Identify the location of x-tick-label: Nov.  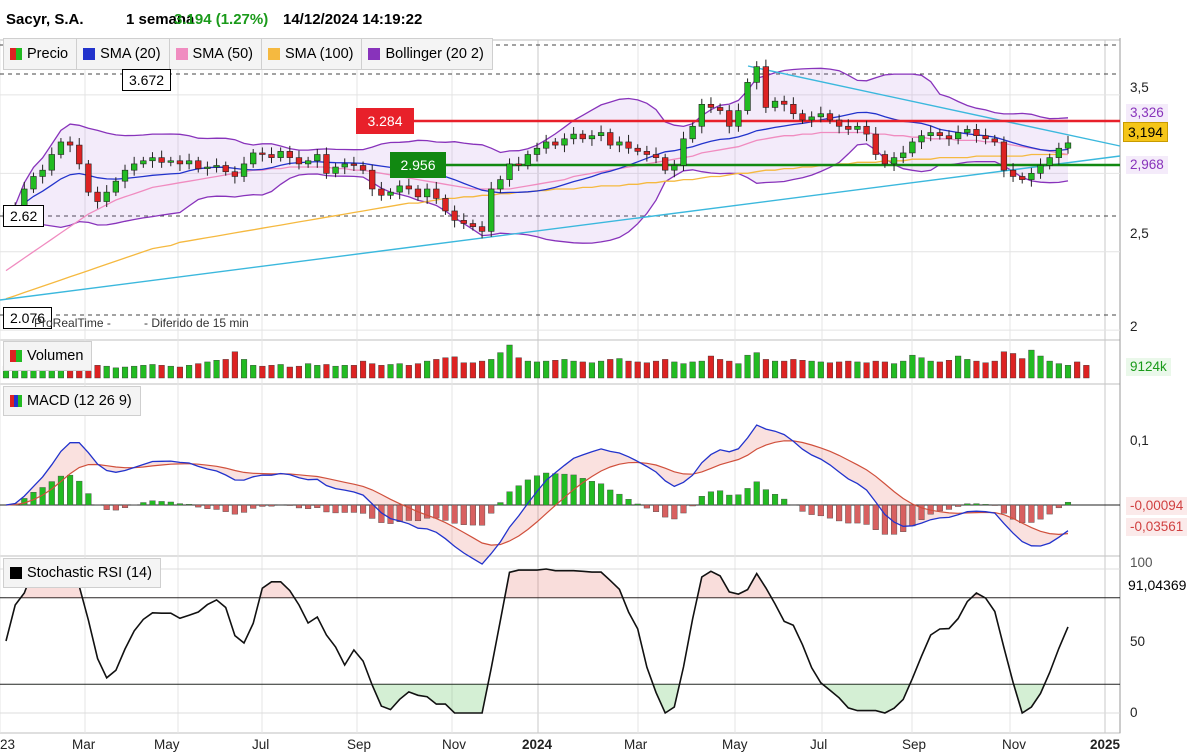
(1014, 744).